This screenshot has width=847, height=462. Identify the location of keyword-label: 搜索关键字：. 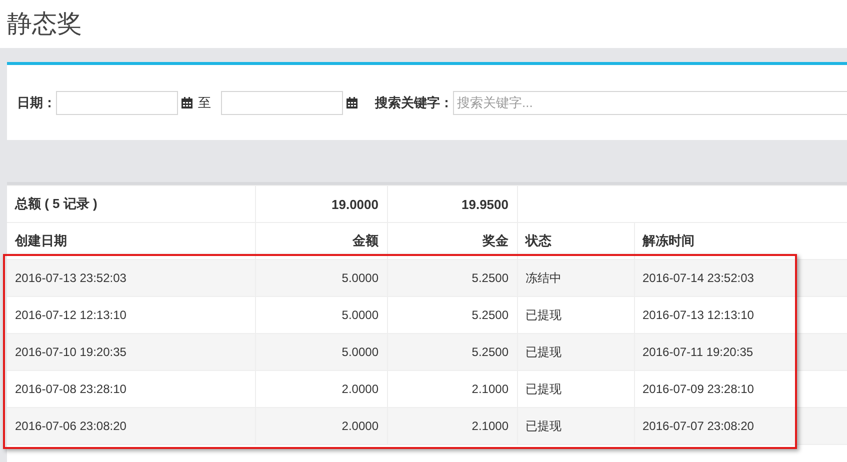
(414, 103).